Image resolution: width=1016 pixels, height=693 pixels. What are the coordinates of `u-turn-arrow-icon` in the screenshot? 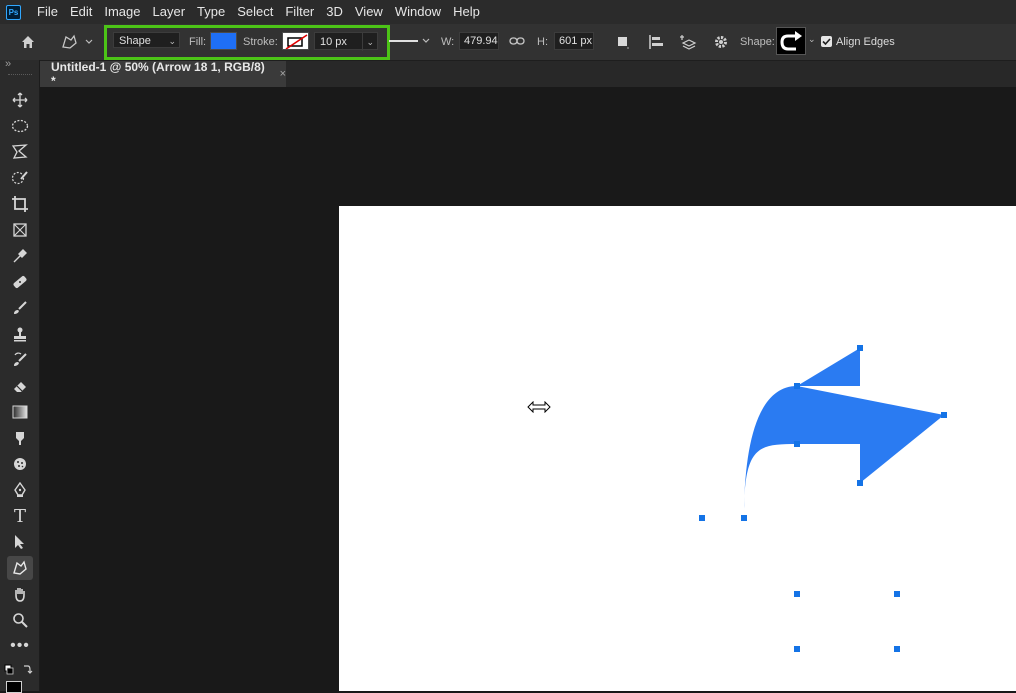 It's located at (791, 41).